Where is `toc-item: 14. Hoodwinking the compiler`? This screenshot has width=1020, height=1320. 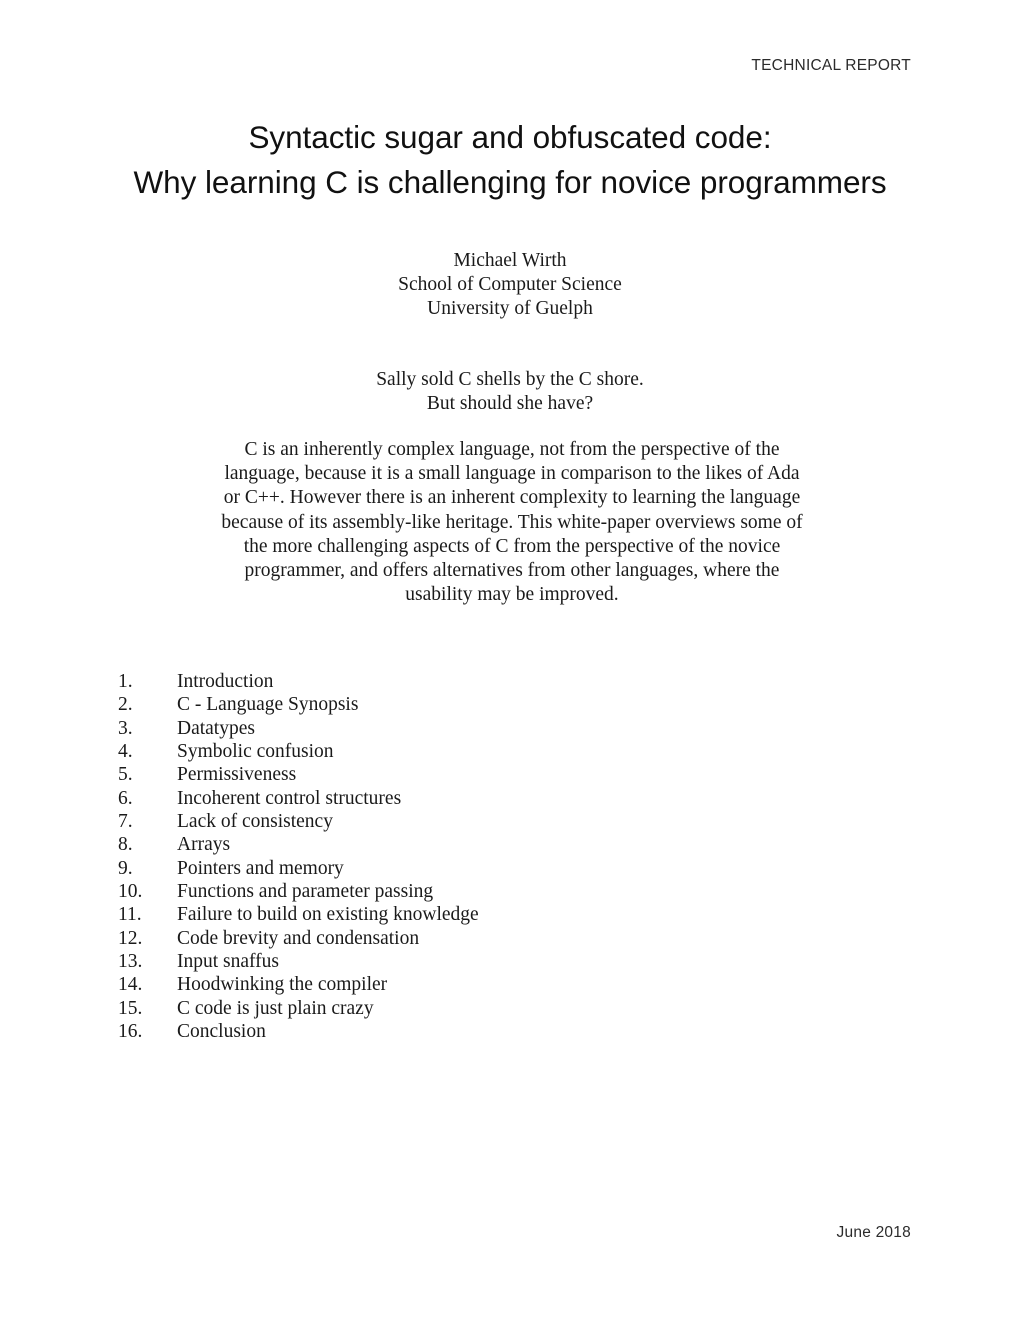 toc-item: 14. Hoodwinking the compiler is located at coordinates (438, 985).